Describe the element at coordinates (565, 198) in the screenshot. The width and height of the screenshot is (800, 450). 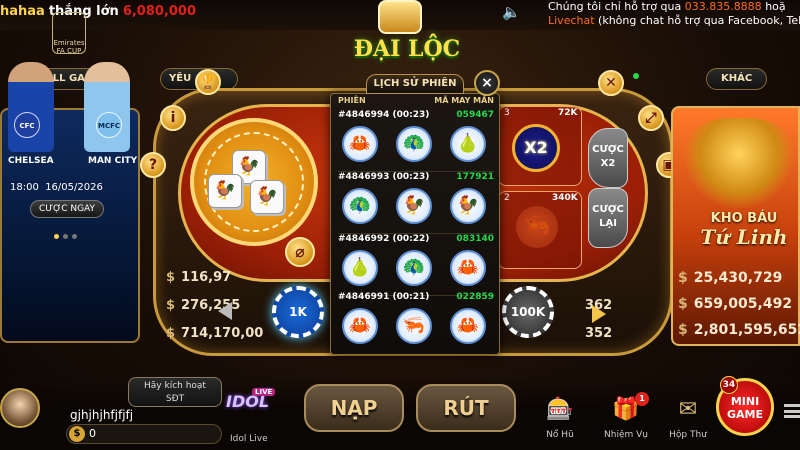
I see `cell-redo-amount: 340K` at that location.